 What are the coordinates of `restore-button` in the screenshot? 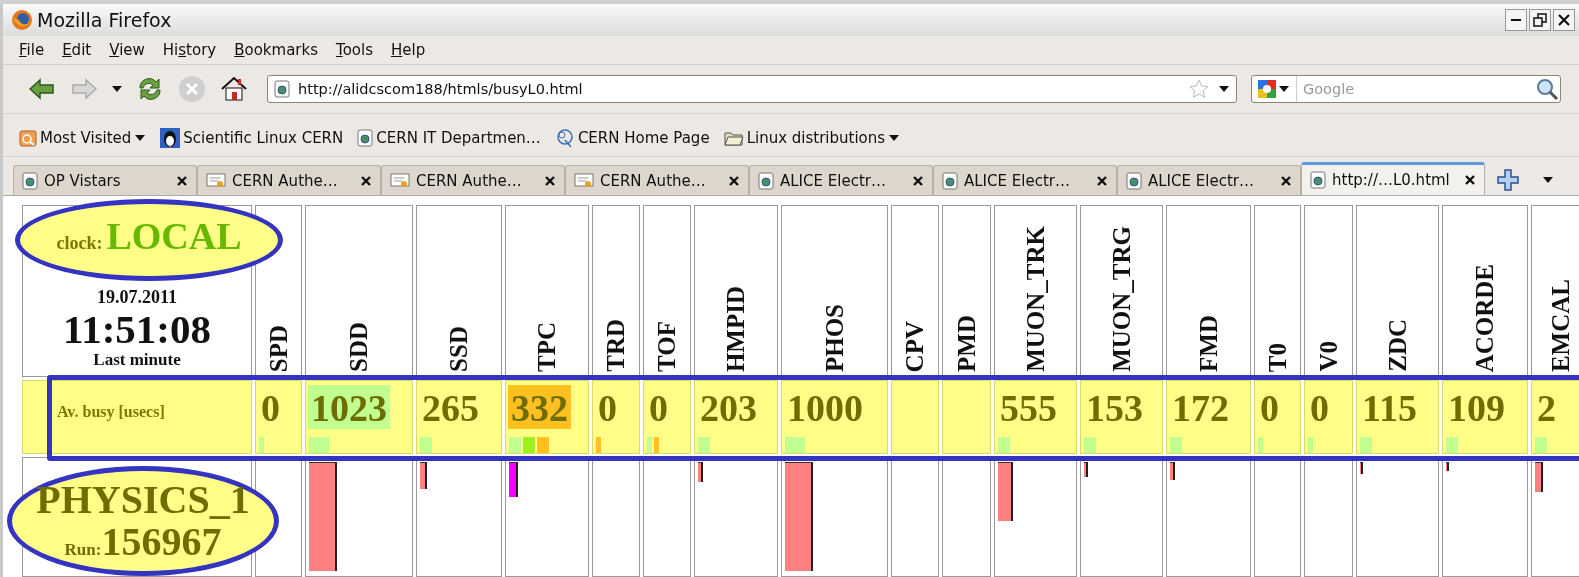 It's located at (1540, 20).